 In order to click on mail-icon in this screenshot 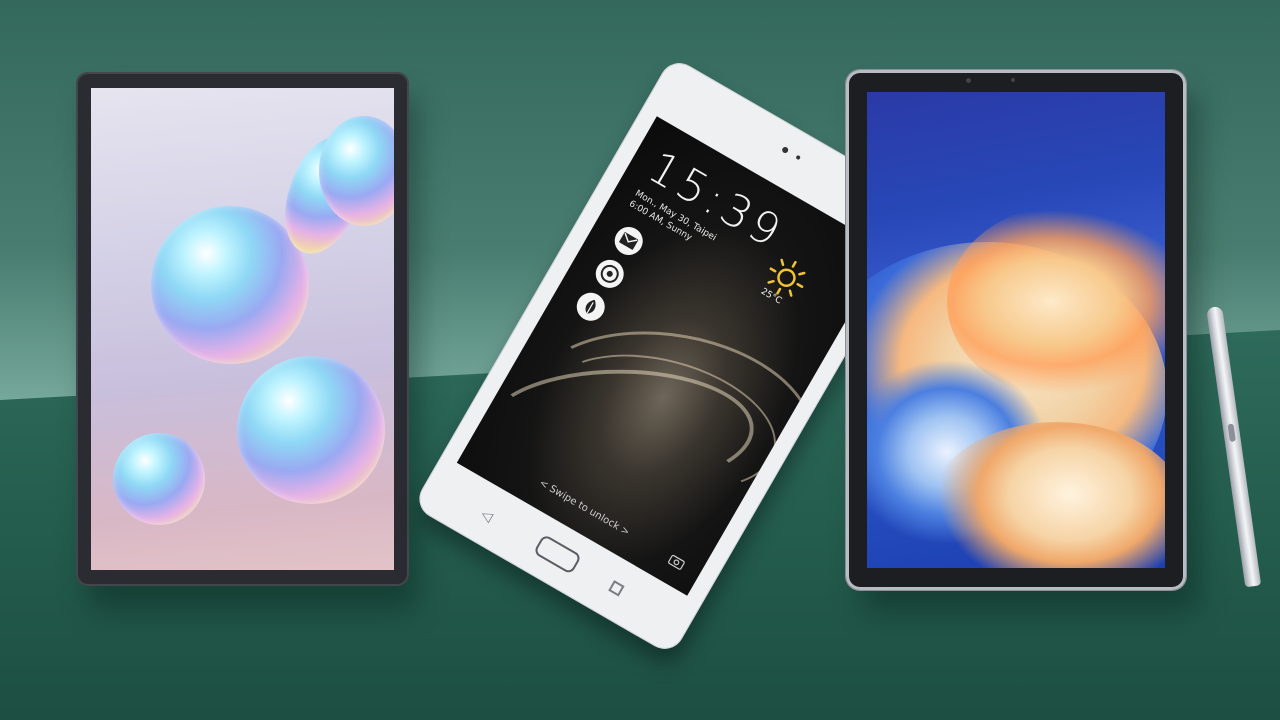, I will do `click(628, 241)`.